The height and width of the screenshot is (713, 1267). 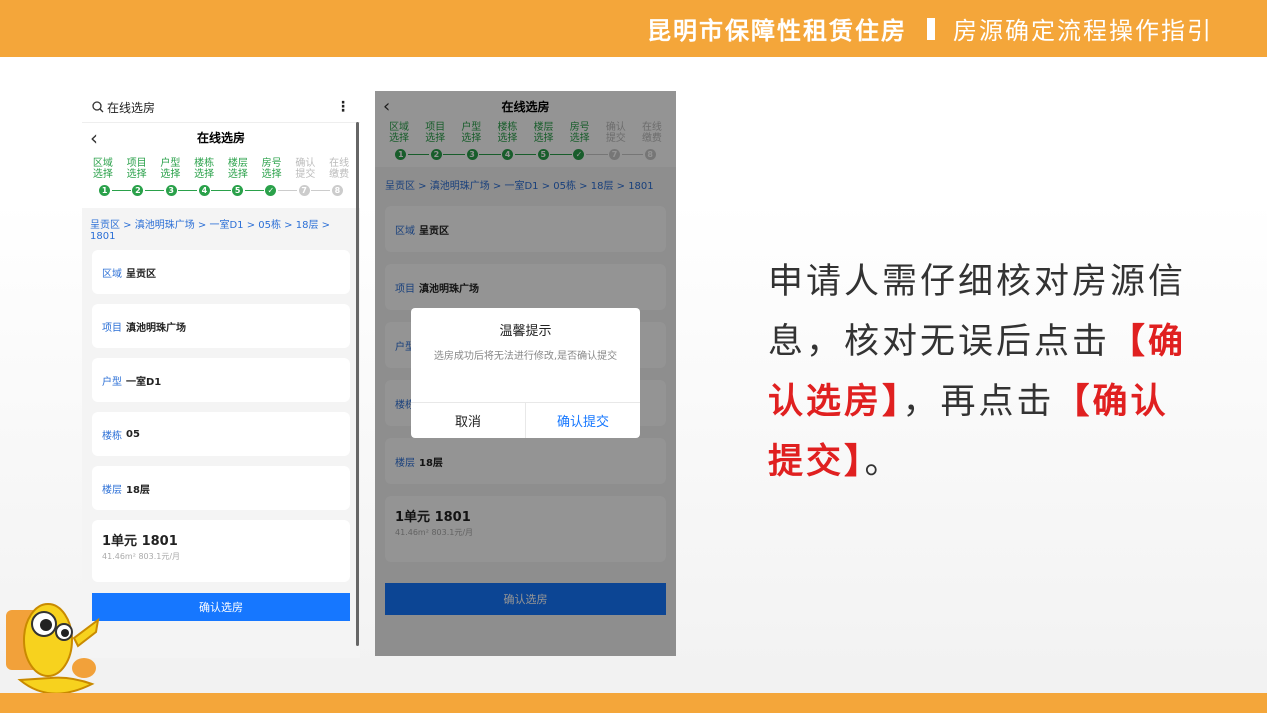 I want to click on field-card: 楼层 18层, so click(x=221, y=488).